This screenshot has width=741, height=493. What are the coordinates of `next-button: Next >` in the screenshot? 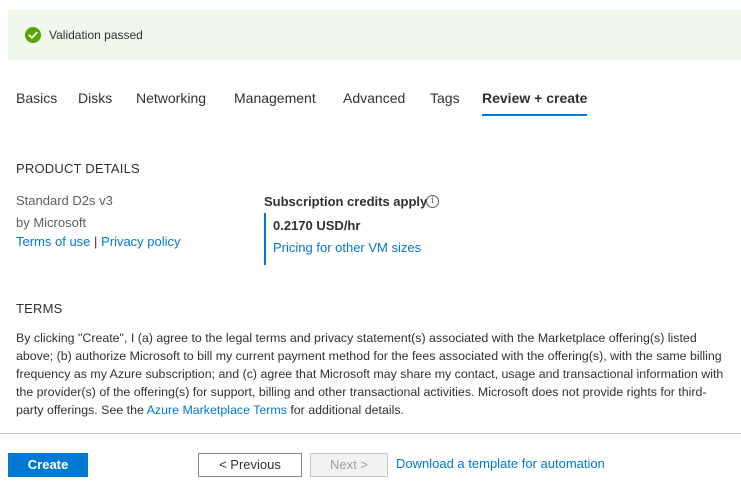 It's located at (349, 465).